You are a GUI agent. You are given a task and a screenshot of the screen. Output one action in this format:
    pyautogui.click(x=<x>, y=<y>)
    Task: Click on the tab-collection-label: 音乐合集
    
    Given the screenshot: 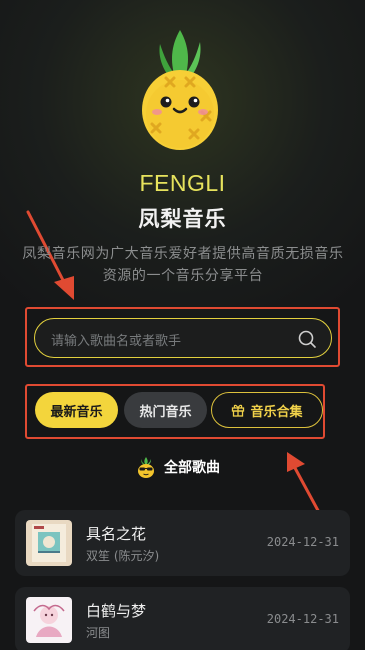 What is the action you would take?
    pyautogui.click(x=276, y=412)
    